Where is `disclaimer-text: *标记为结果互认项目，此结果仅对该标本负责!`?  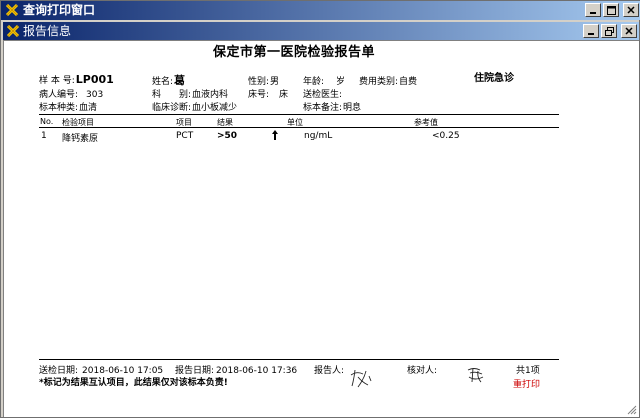
disclaimer-text: *标记为结果互认项目，此结果仅对该标本负责! is located at coordinates (133, 383).